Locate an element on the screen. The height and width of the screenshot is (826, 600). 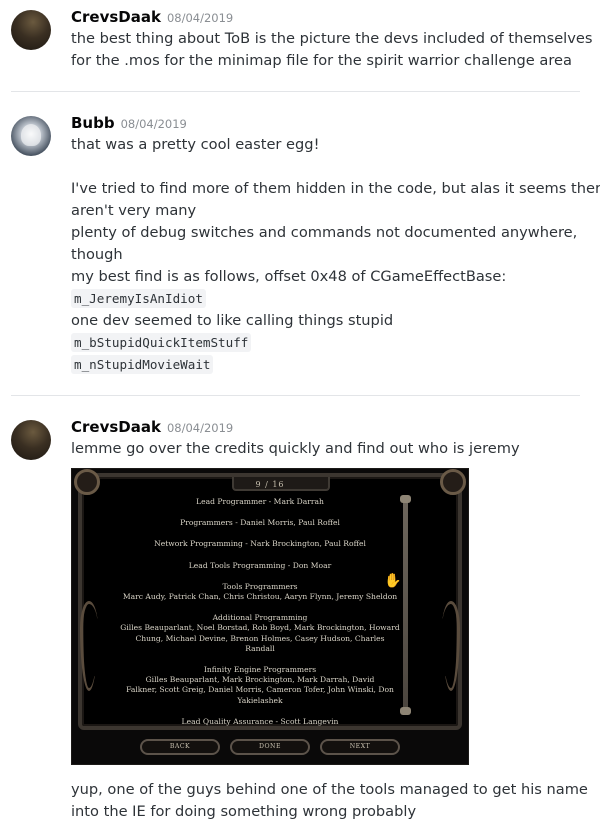
credits-button-bar: BACK DONE NEXT is located at coordinates (270, 747).